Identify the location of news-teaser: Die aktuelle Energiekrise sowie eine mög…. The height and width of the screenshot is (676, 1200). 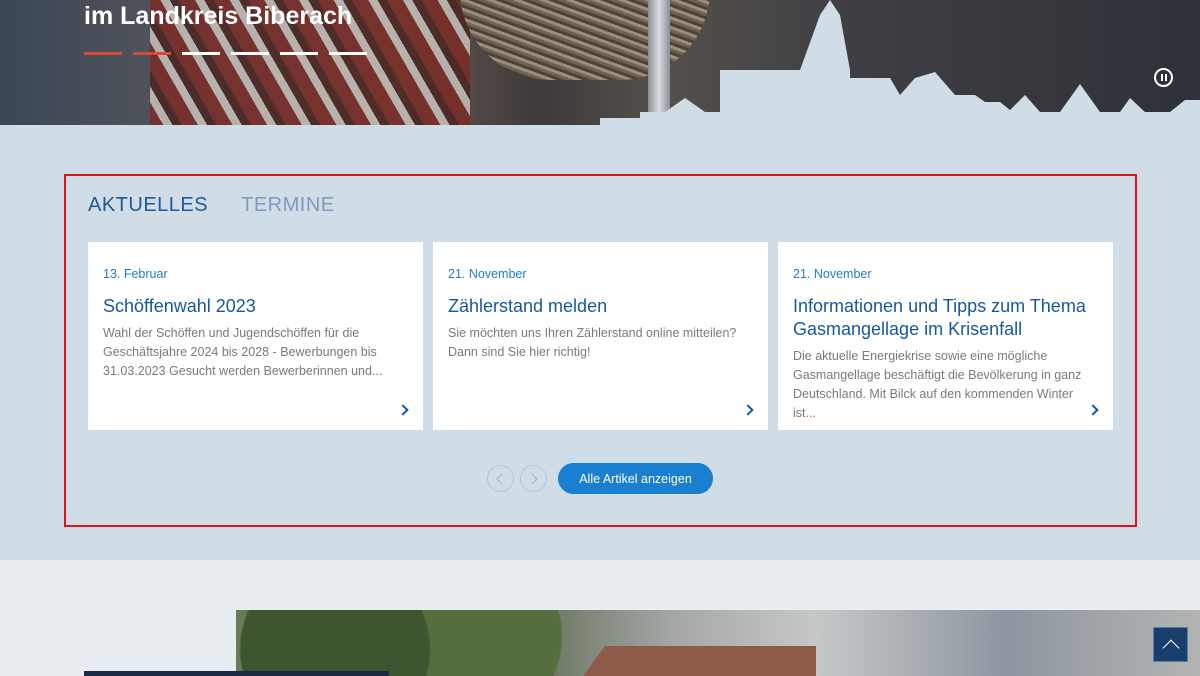
(937, 384).